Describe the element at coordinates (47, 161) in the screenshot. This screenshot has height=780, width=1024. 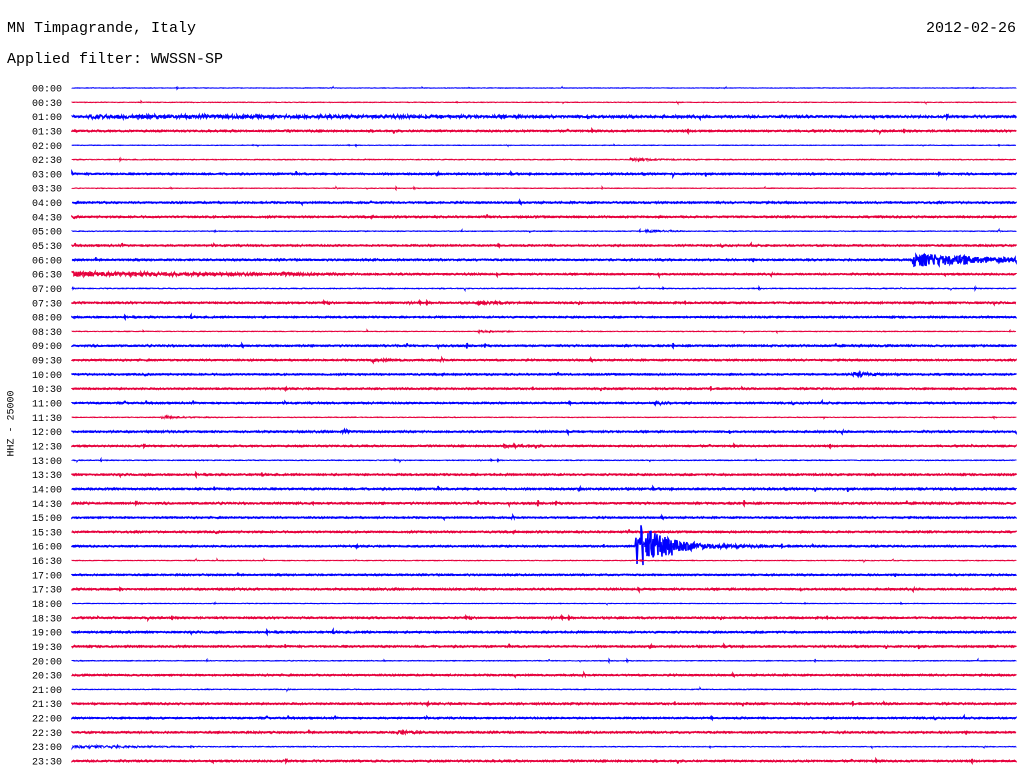
I see `row-time-label: 02:30` at that location.